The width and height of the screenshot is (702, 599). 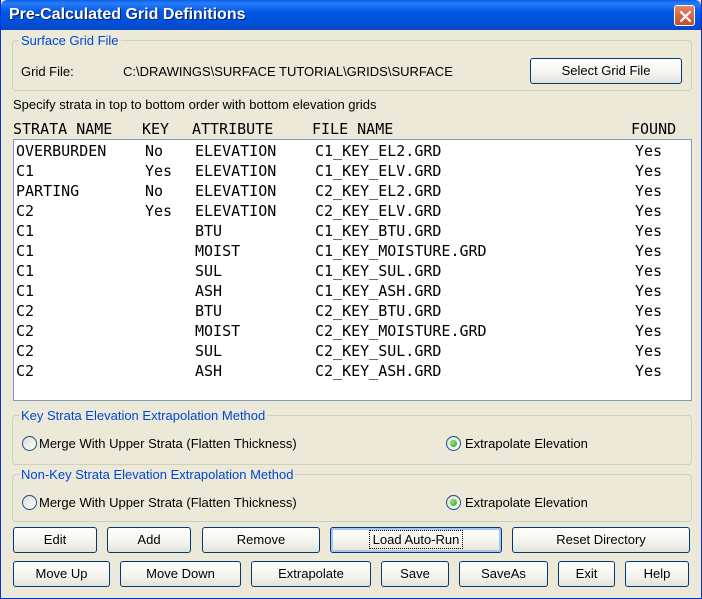 I want to click on cell-key: No, so click(x=154, y=151).